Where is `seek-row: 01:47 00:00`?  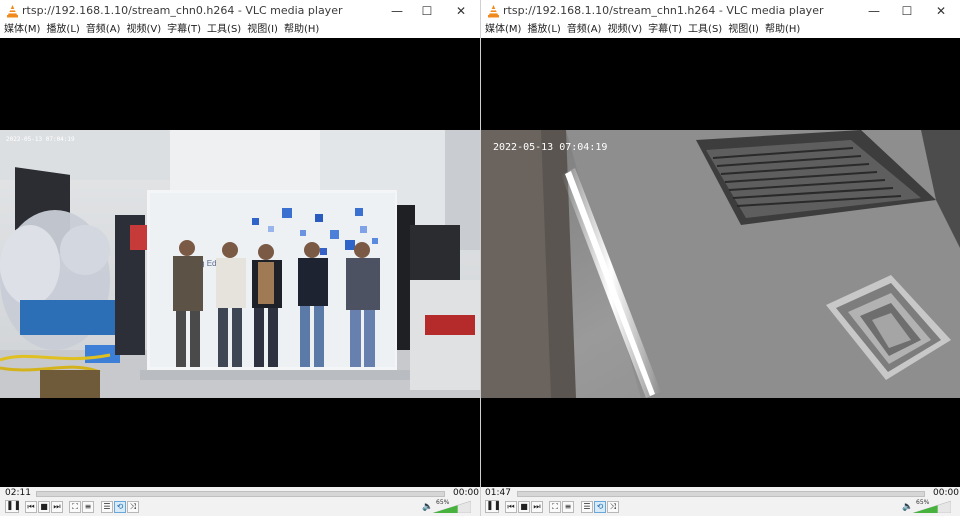
seek-row: 01:47 00:00 is located at coordinates (720, 493).